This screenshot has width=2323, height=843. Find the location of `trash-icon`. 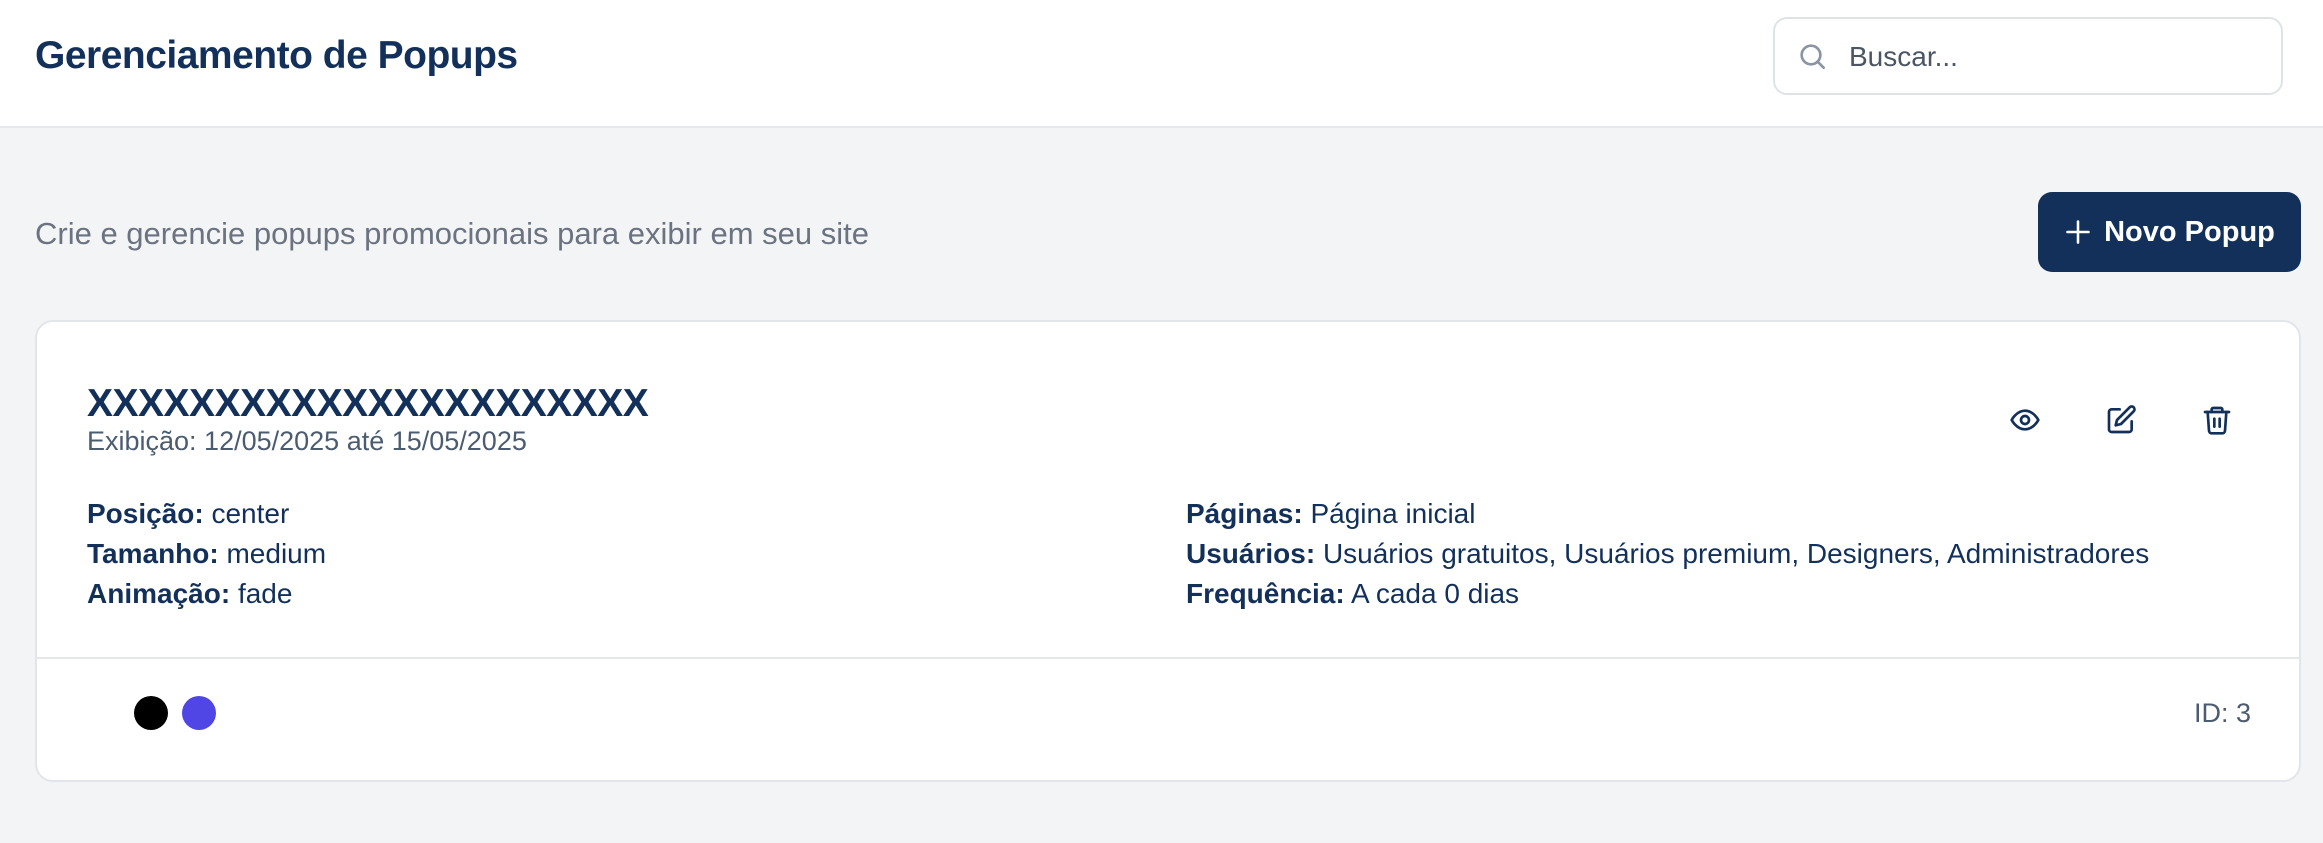

trash-icon is located at coordinates (2217, 420).